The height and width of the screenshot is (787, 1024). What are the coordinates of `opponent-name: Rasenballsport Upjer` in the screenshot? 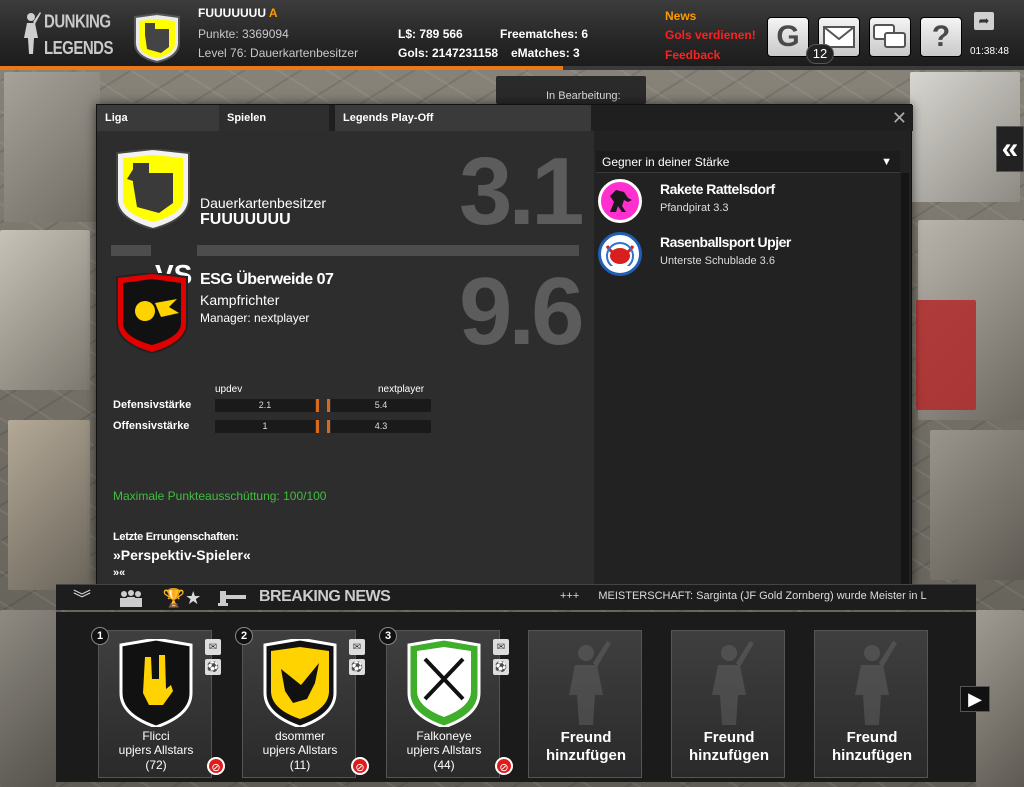 It's located at (725, 242).